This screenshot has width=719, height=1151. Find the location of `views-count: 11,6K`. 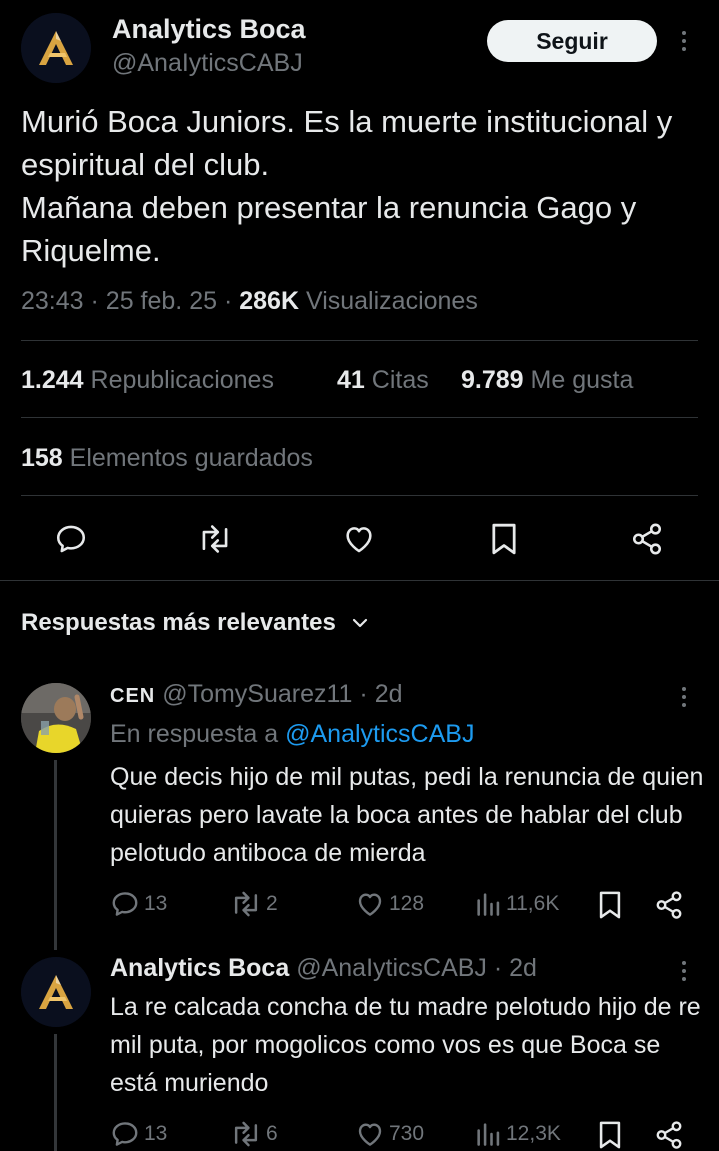

views-count: 11,6K is located at coordinates (533, 903).